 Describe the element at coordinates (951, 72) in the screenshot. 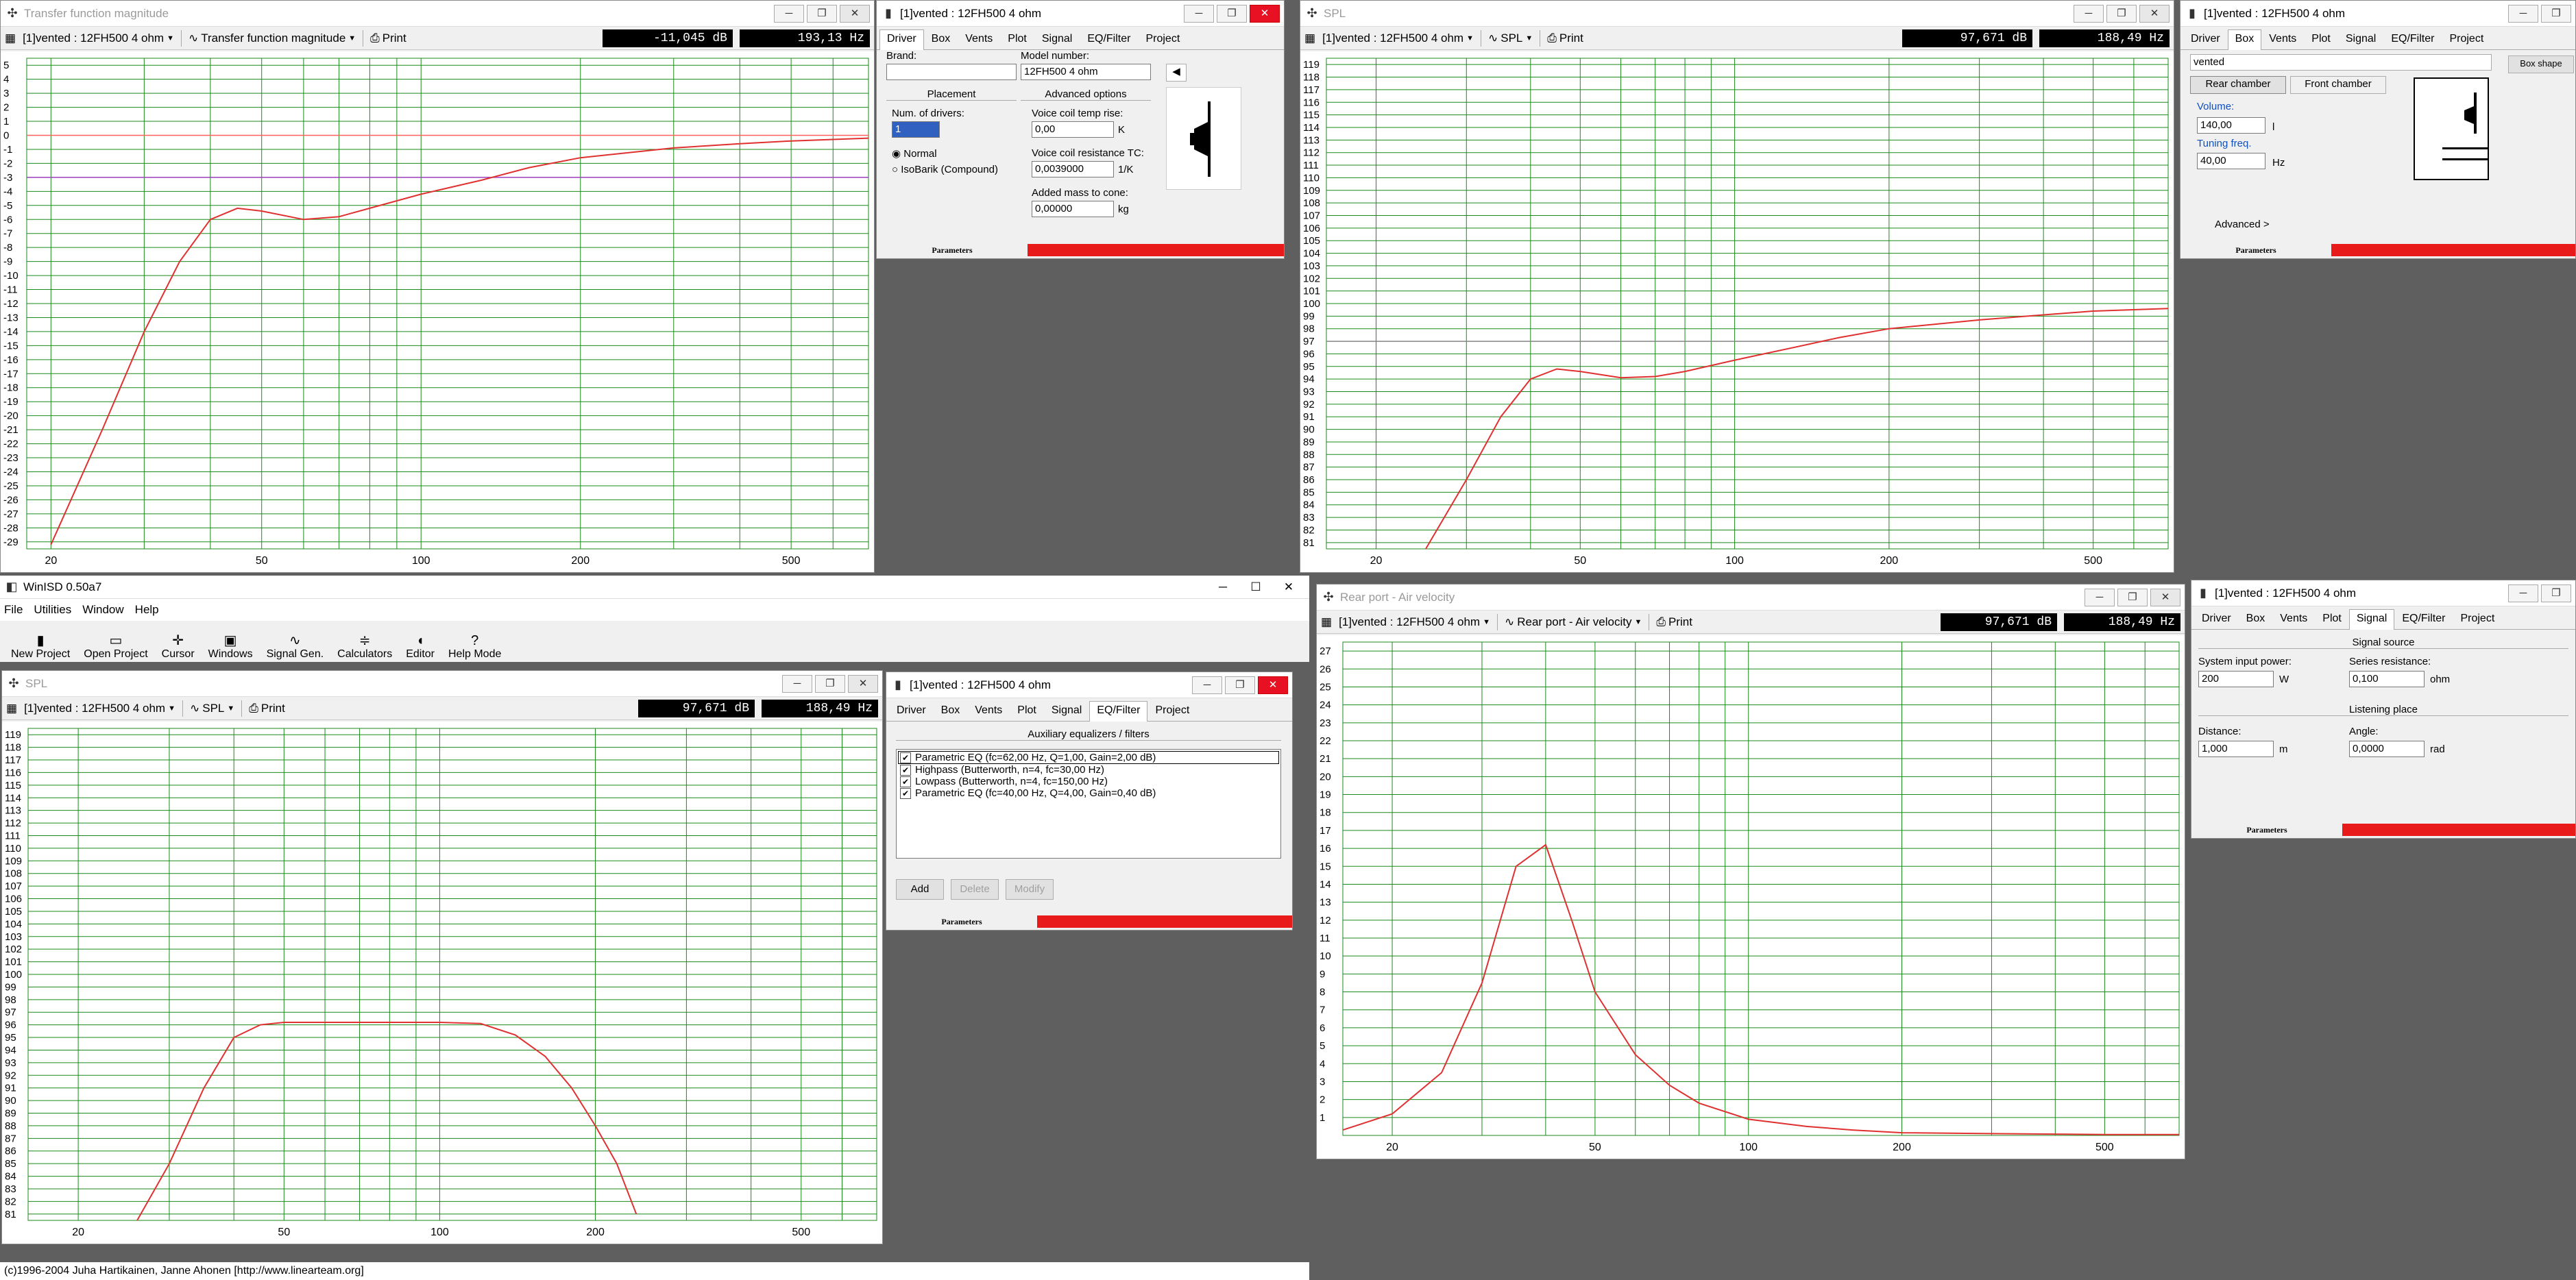

I see `brand-input` at that location.